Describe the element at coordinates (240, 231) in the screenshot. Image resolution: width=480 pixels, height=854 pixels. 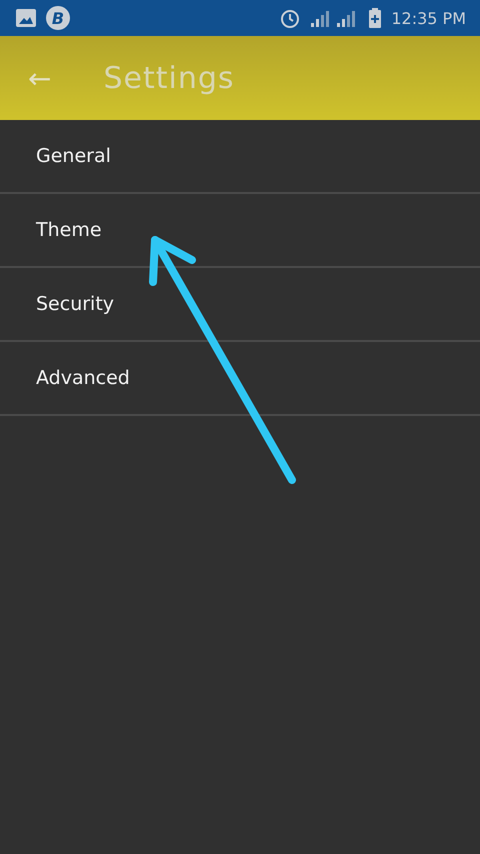
I see `settings-item: Theme` at that location.